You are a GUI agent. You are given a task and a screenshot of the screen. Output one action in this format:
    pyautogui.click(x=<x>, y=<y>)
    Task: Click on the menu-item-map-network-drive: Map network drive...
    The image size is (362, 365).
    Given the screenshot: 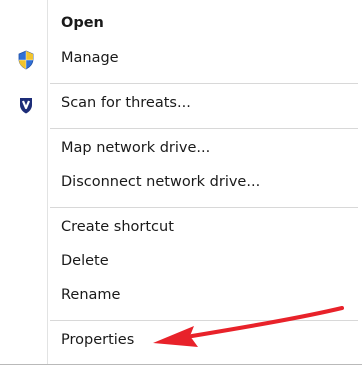 What is the action you would take?
    pyautogui.click(x=181, y=149)
    